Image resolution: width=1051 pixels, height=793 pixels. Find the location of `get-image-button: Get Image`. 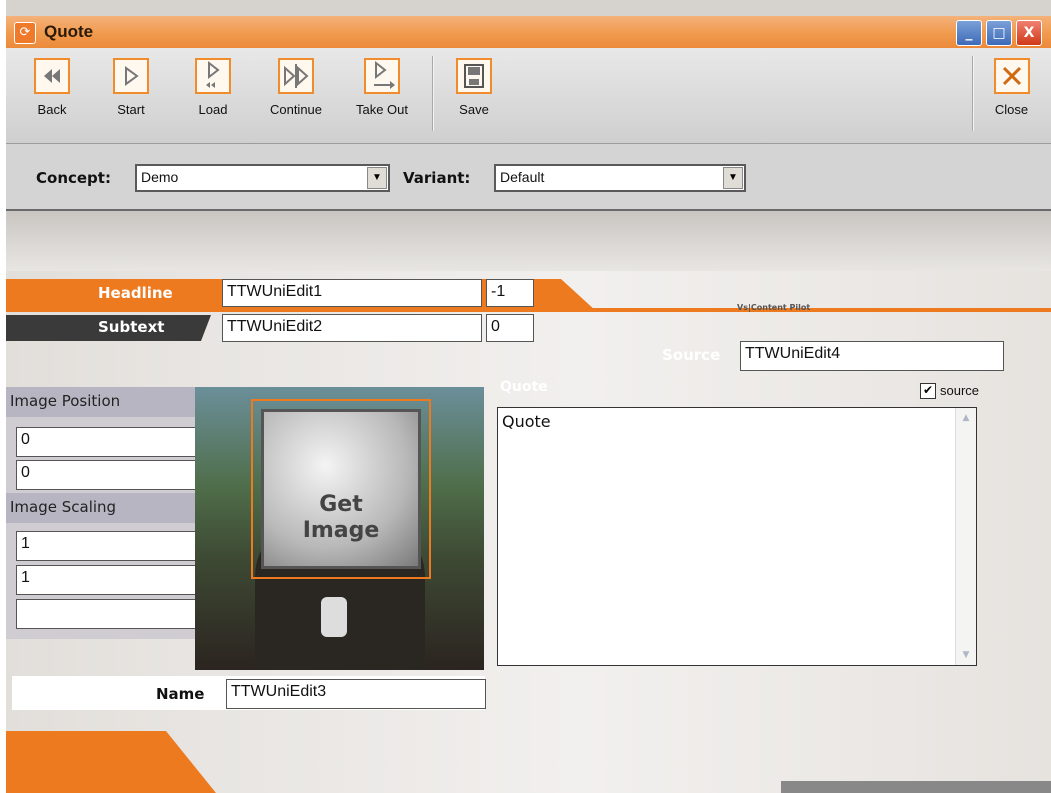

get-image-button: Get Image is located at coordinates (341, 489).